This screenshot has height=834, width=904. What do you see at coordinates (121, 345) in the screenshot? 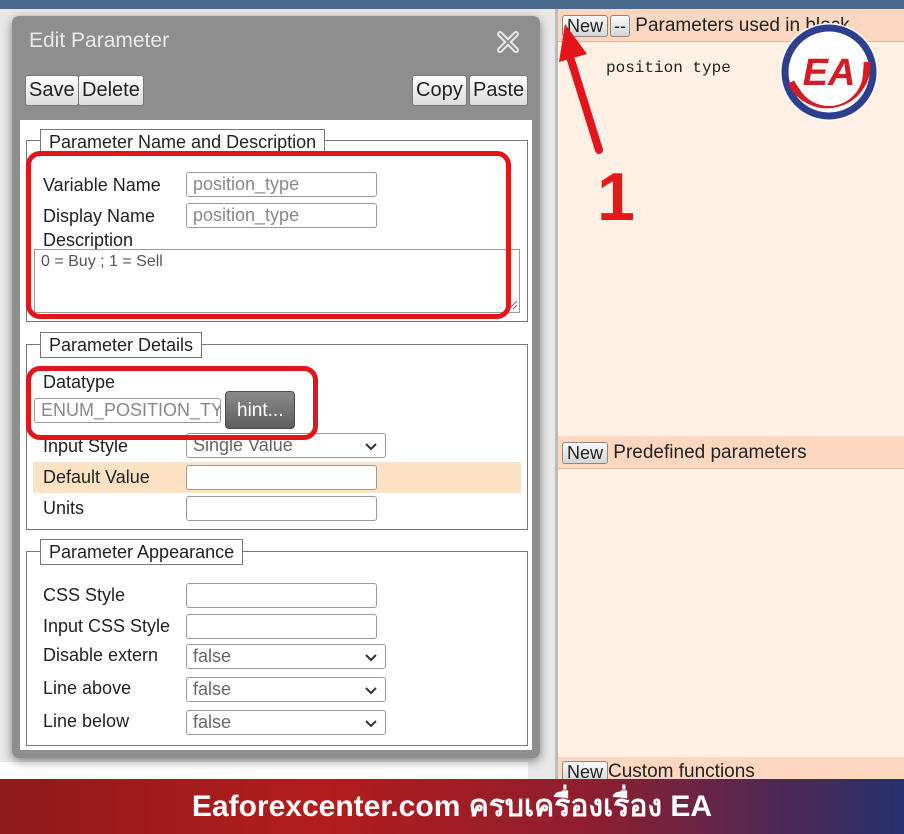
I see `parameter-details-legend: Parameter Details` at bounding box center [121, 345].